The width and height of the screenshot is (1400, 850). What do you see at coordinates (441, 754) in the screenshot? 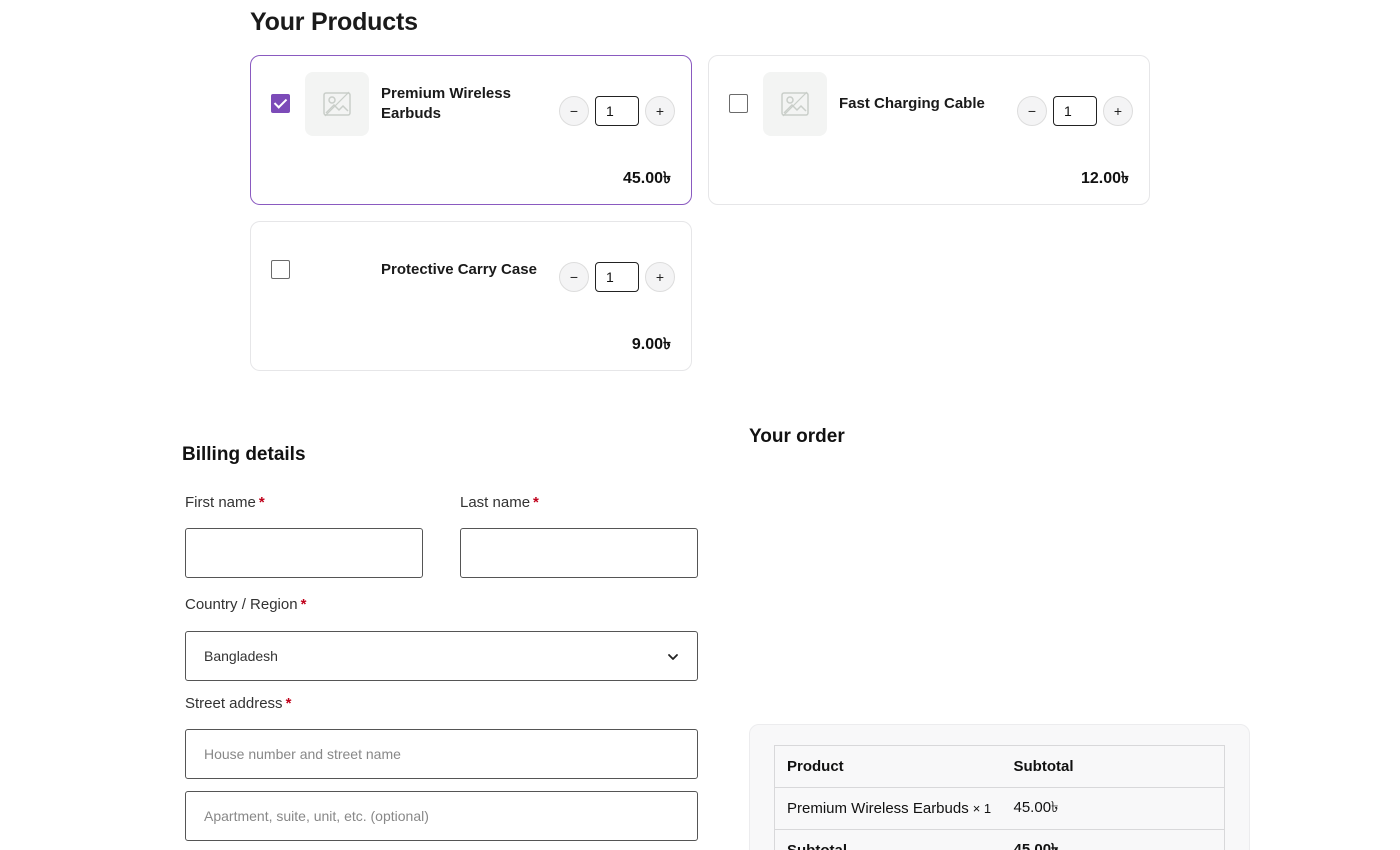
I see `street-address-field: House number and street name` at bounding box center [441, 754].